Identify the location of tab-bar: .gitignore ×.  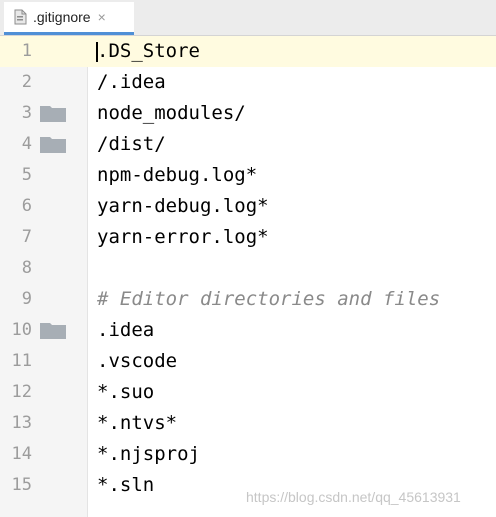
(248, 18).